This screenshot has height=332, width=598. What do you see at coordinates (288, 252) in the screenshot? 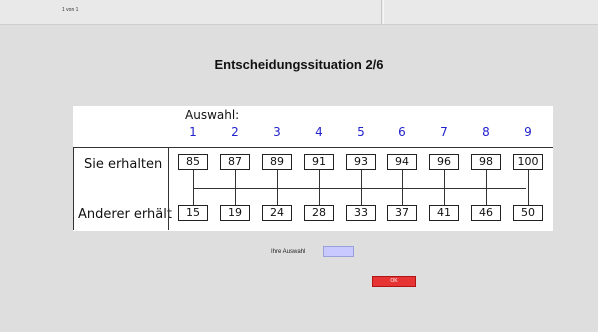
I see `choice-label: Ihre Auswahl` at bounding box center [288, 252].